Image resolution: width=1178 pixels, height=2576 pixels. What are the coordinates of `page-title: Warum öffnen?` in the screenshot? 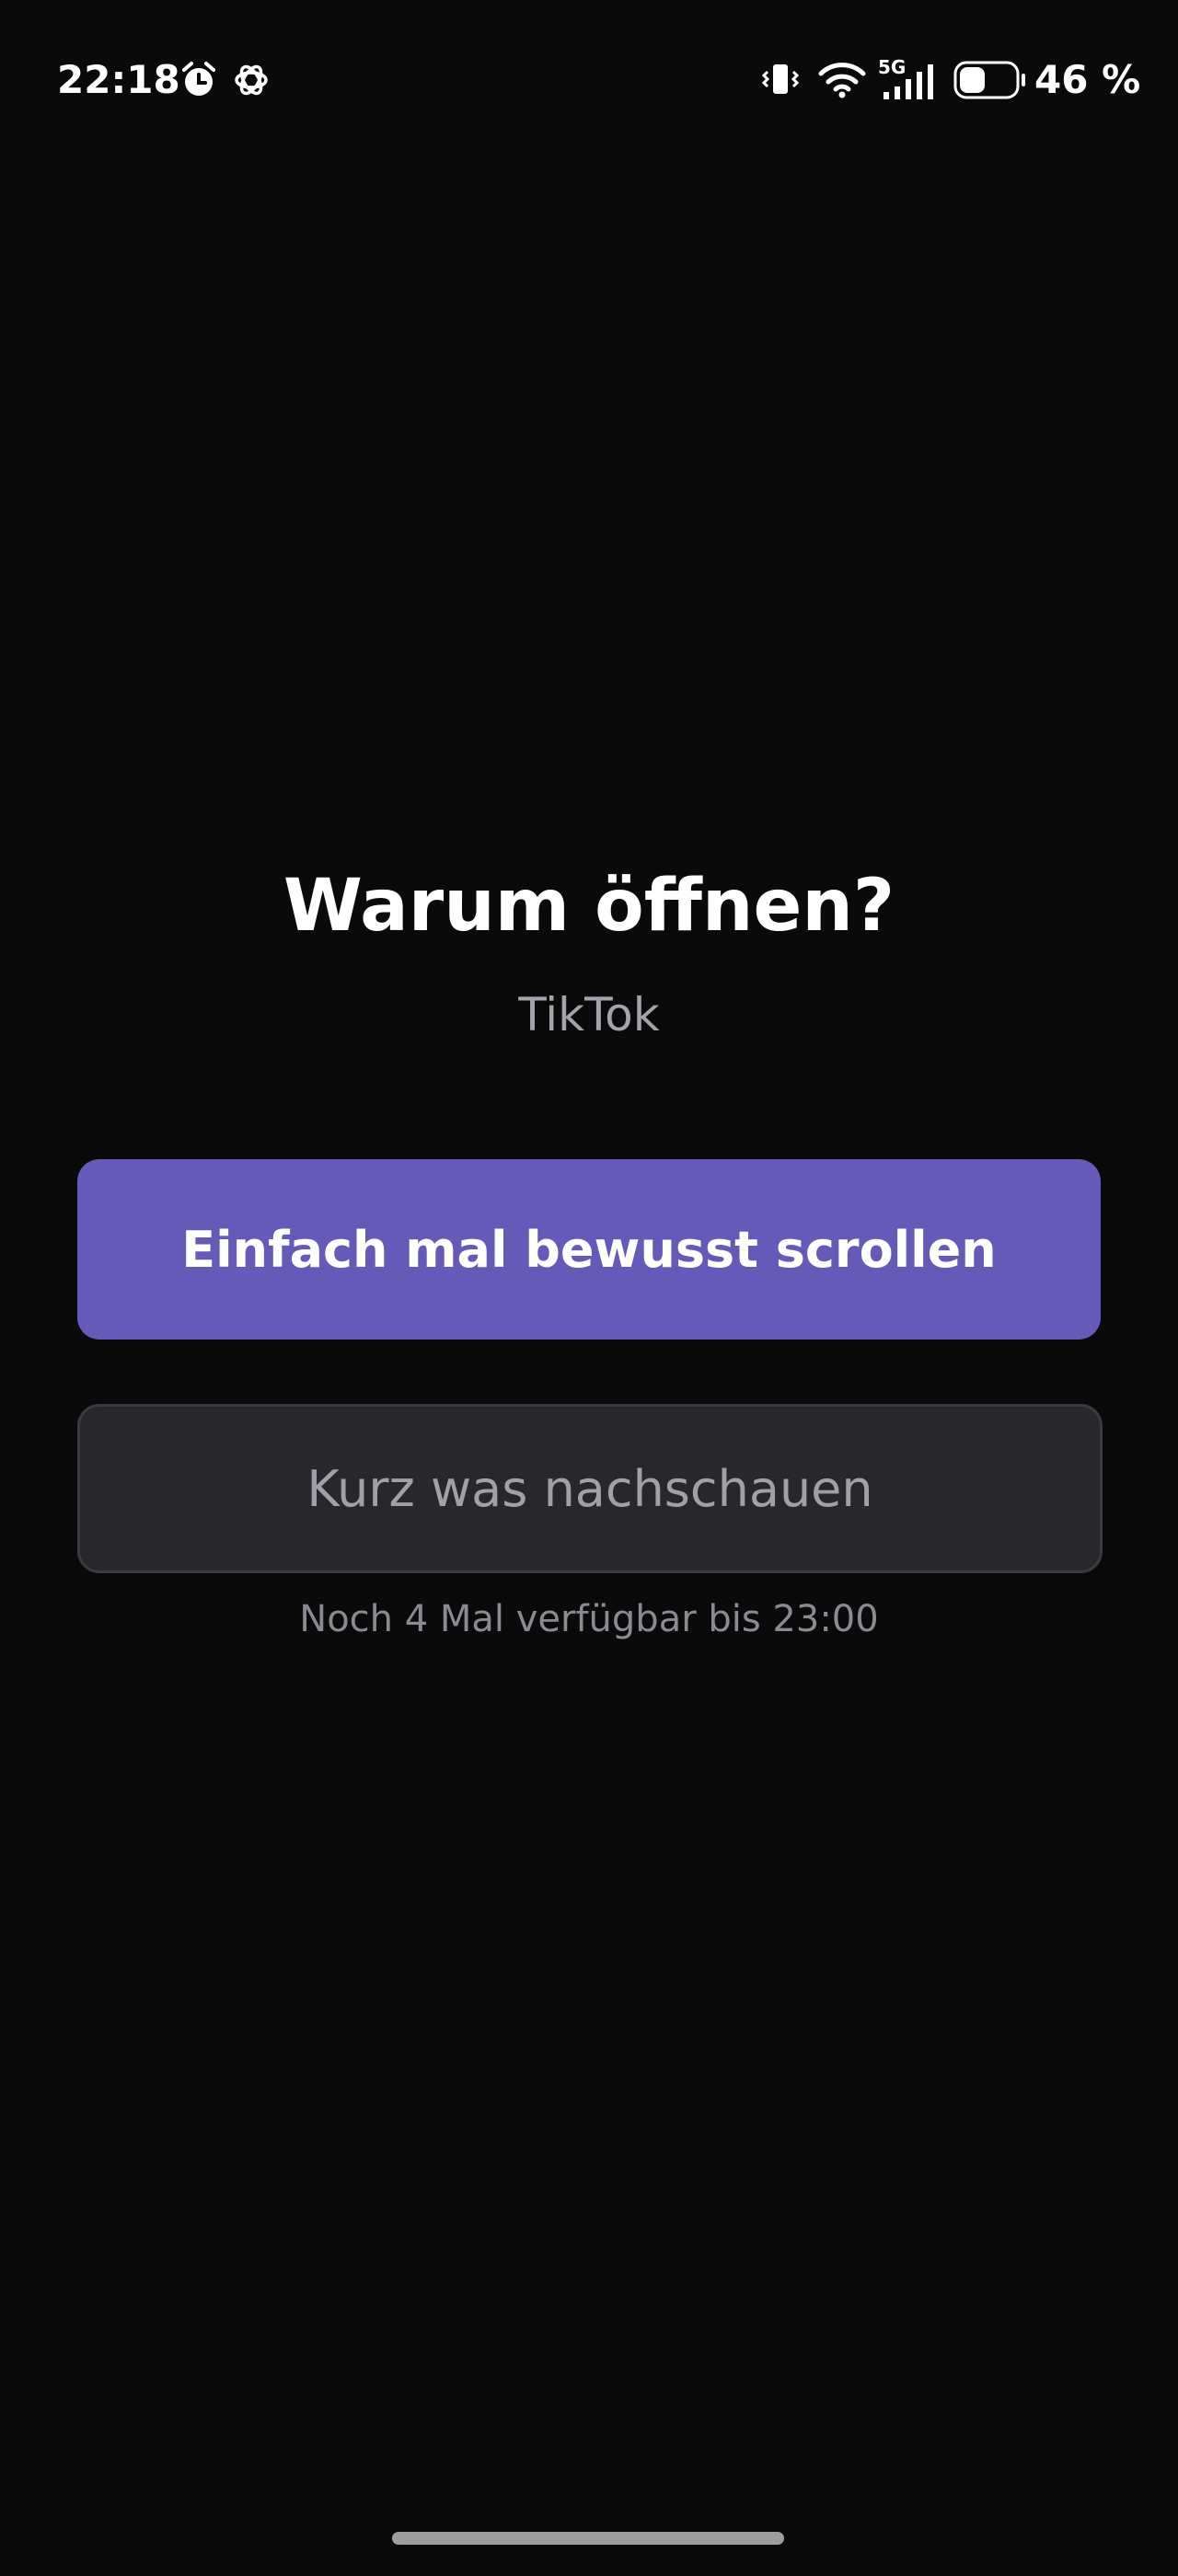 It's located at (589, 906).